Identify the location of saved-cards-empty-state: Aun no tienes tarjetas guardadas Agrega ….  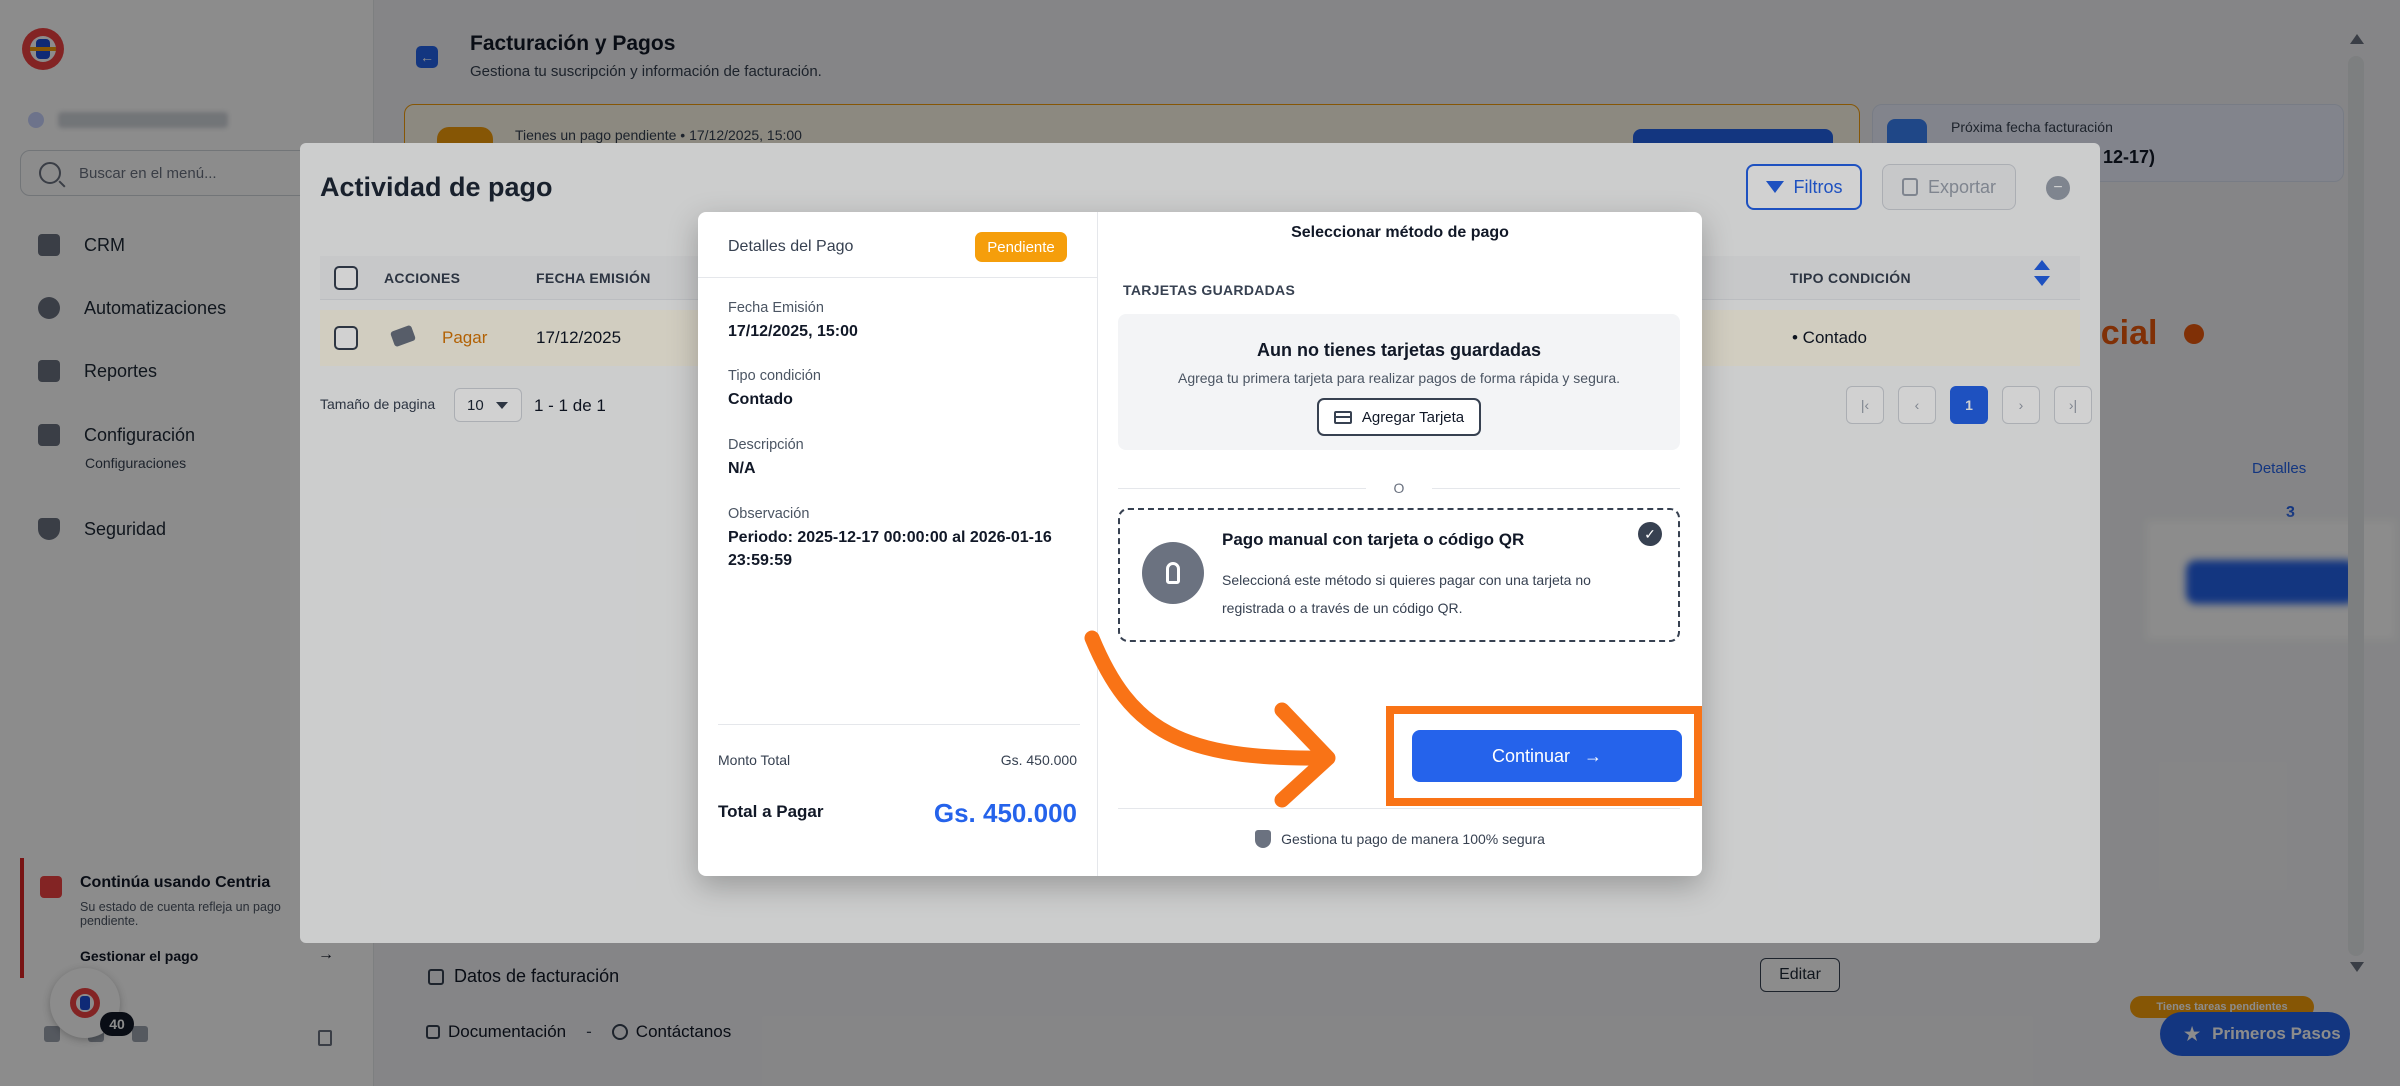
(1399, 382).